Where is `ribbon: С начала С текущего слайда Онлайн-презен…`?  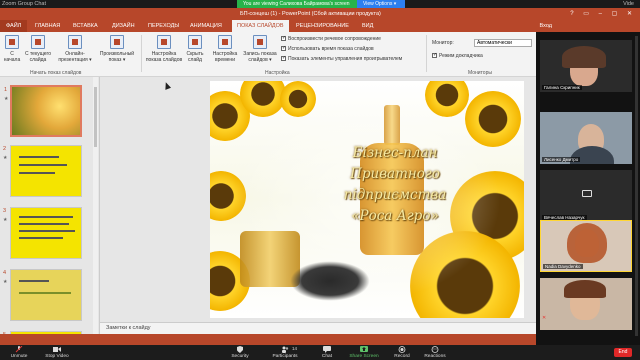 ribbon: С начала С текущего слайда Онлайн-презен… is located at coordinates (268, 54).